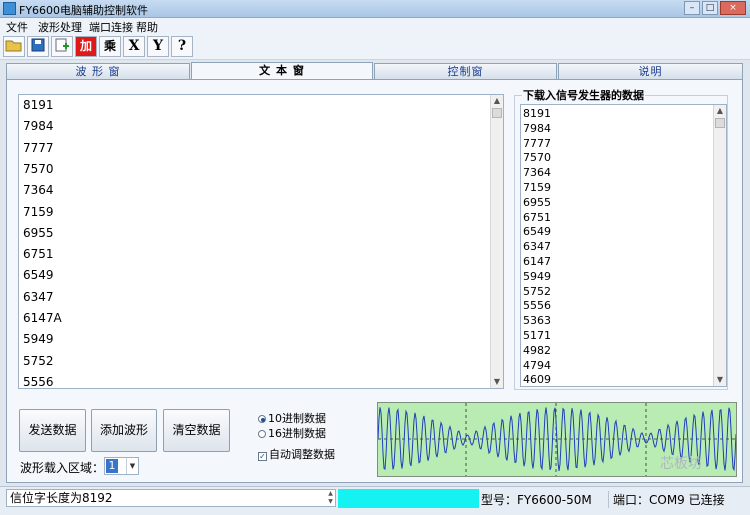 The height and width of the screenshot is (515, 750). Describe the element at coordinates (408, 498) in the screenshot. I see `status-color-indicator` at that location.